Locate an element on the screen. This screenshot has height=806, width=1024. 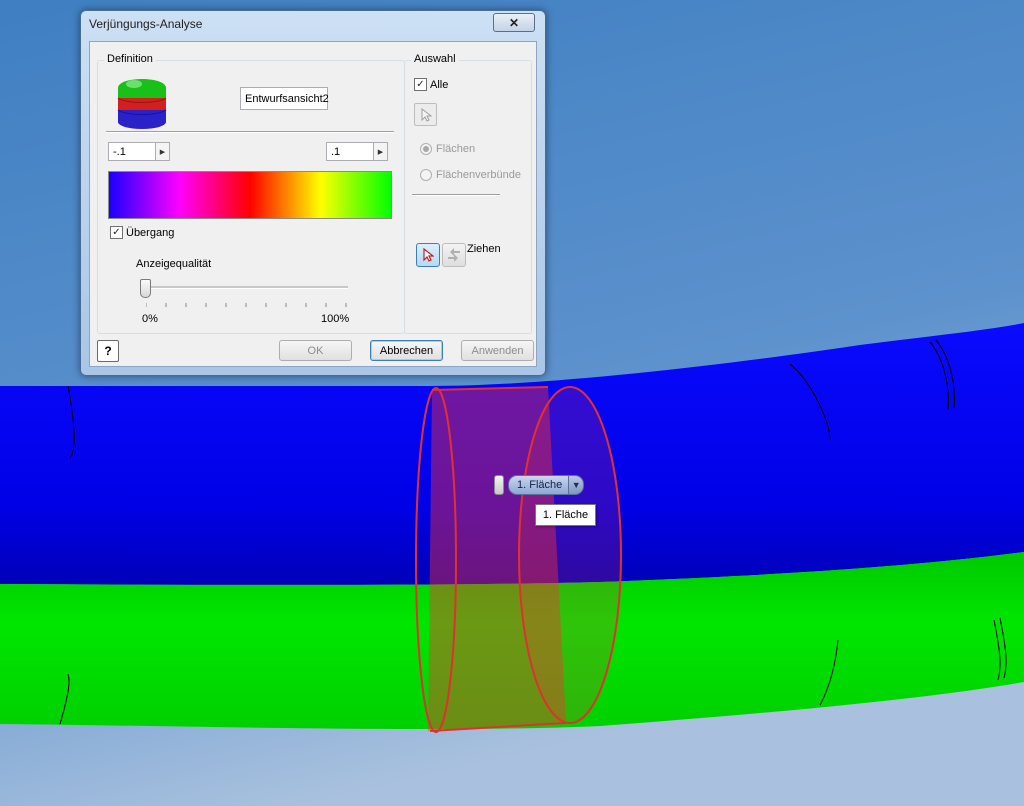
faces-label: Flächen is located at coordinates (456, 149).